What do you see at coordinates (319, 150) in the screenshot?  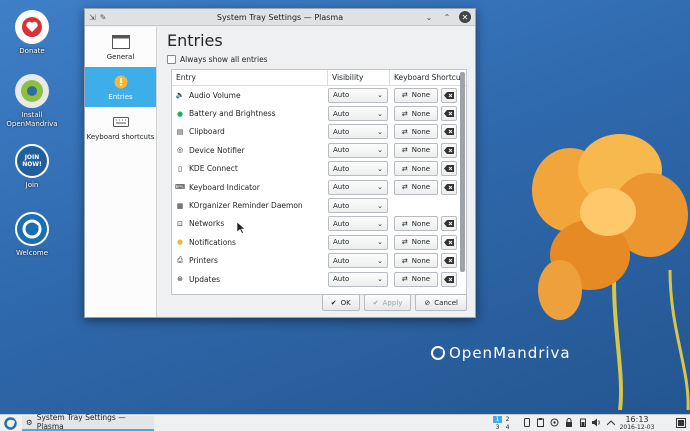 I see `table-row: ◎ Device Notifier Auto ⌄ ⇄ None` at bounding box center [319, 150].